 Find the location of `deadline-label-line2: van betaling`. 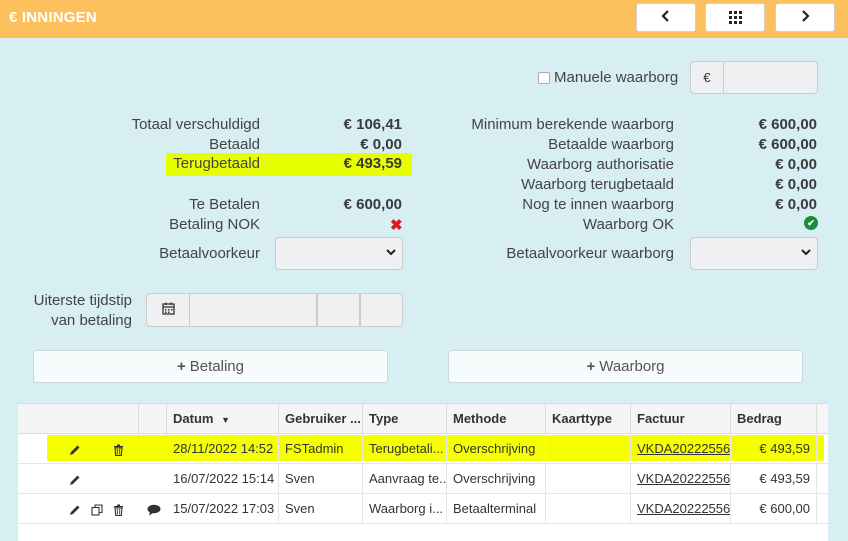

deadline-label-line2: van betaling is located at coordinates (91, 320).